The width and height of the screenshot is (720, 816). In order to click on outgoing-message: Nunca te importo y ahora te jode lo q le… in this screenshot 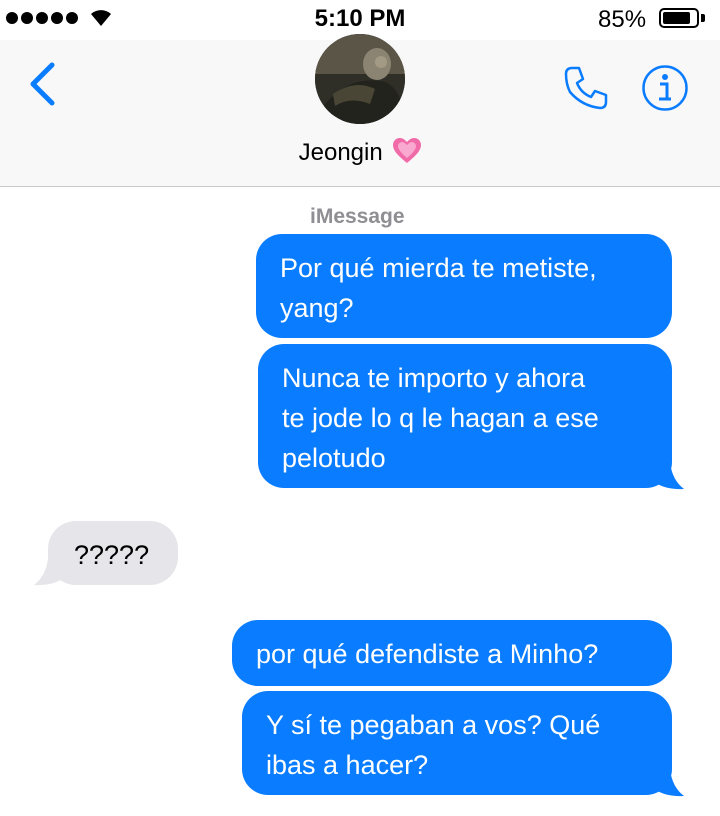, I will do `click(465, 416)`.